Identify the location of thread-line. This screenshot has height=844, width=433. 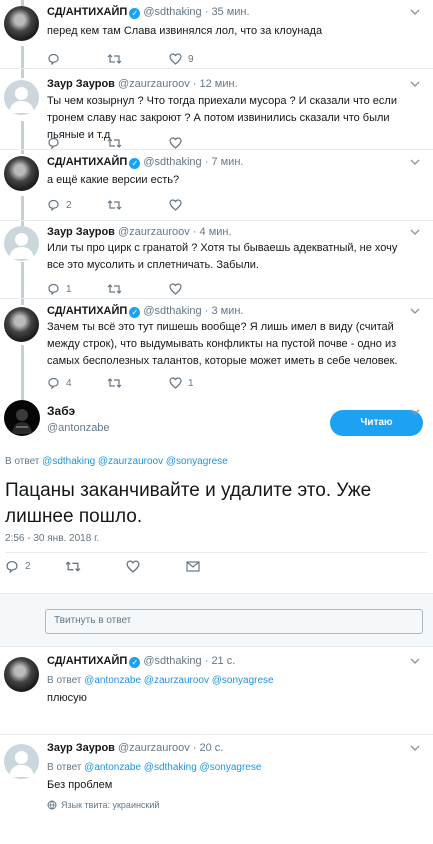
(22, 62).